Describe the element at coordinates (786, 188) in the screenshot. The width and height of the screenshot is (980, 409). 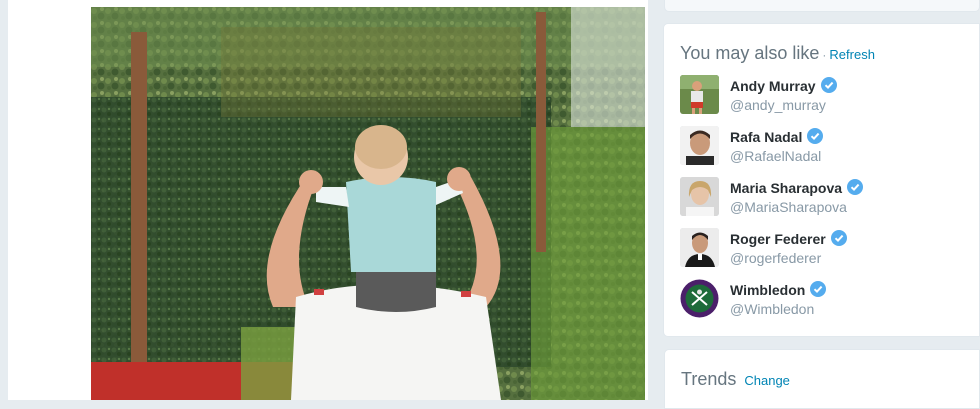
I see `user-name-text: Maria Sharapova` at that location.